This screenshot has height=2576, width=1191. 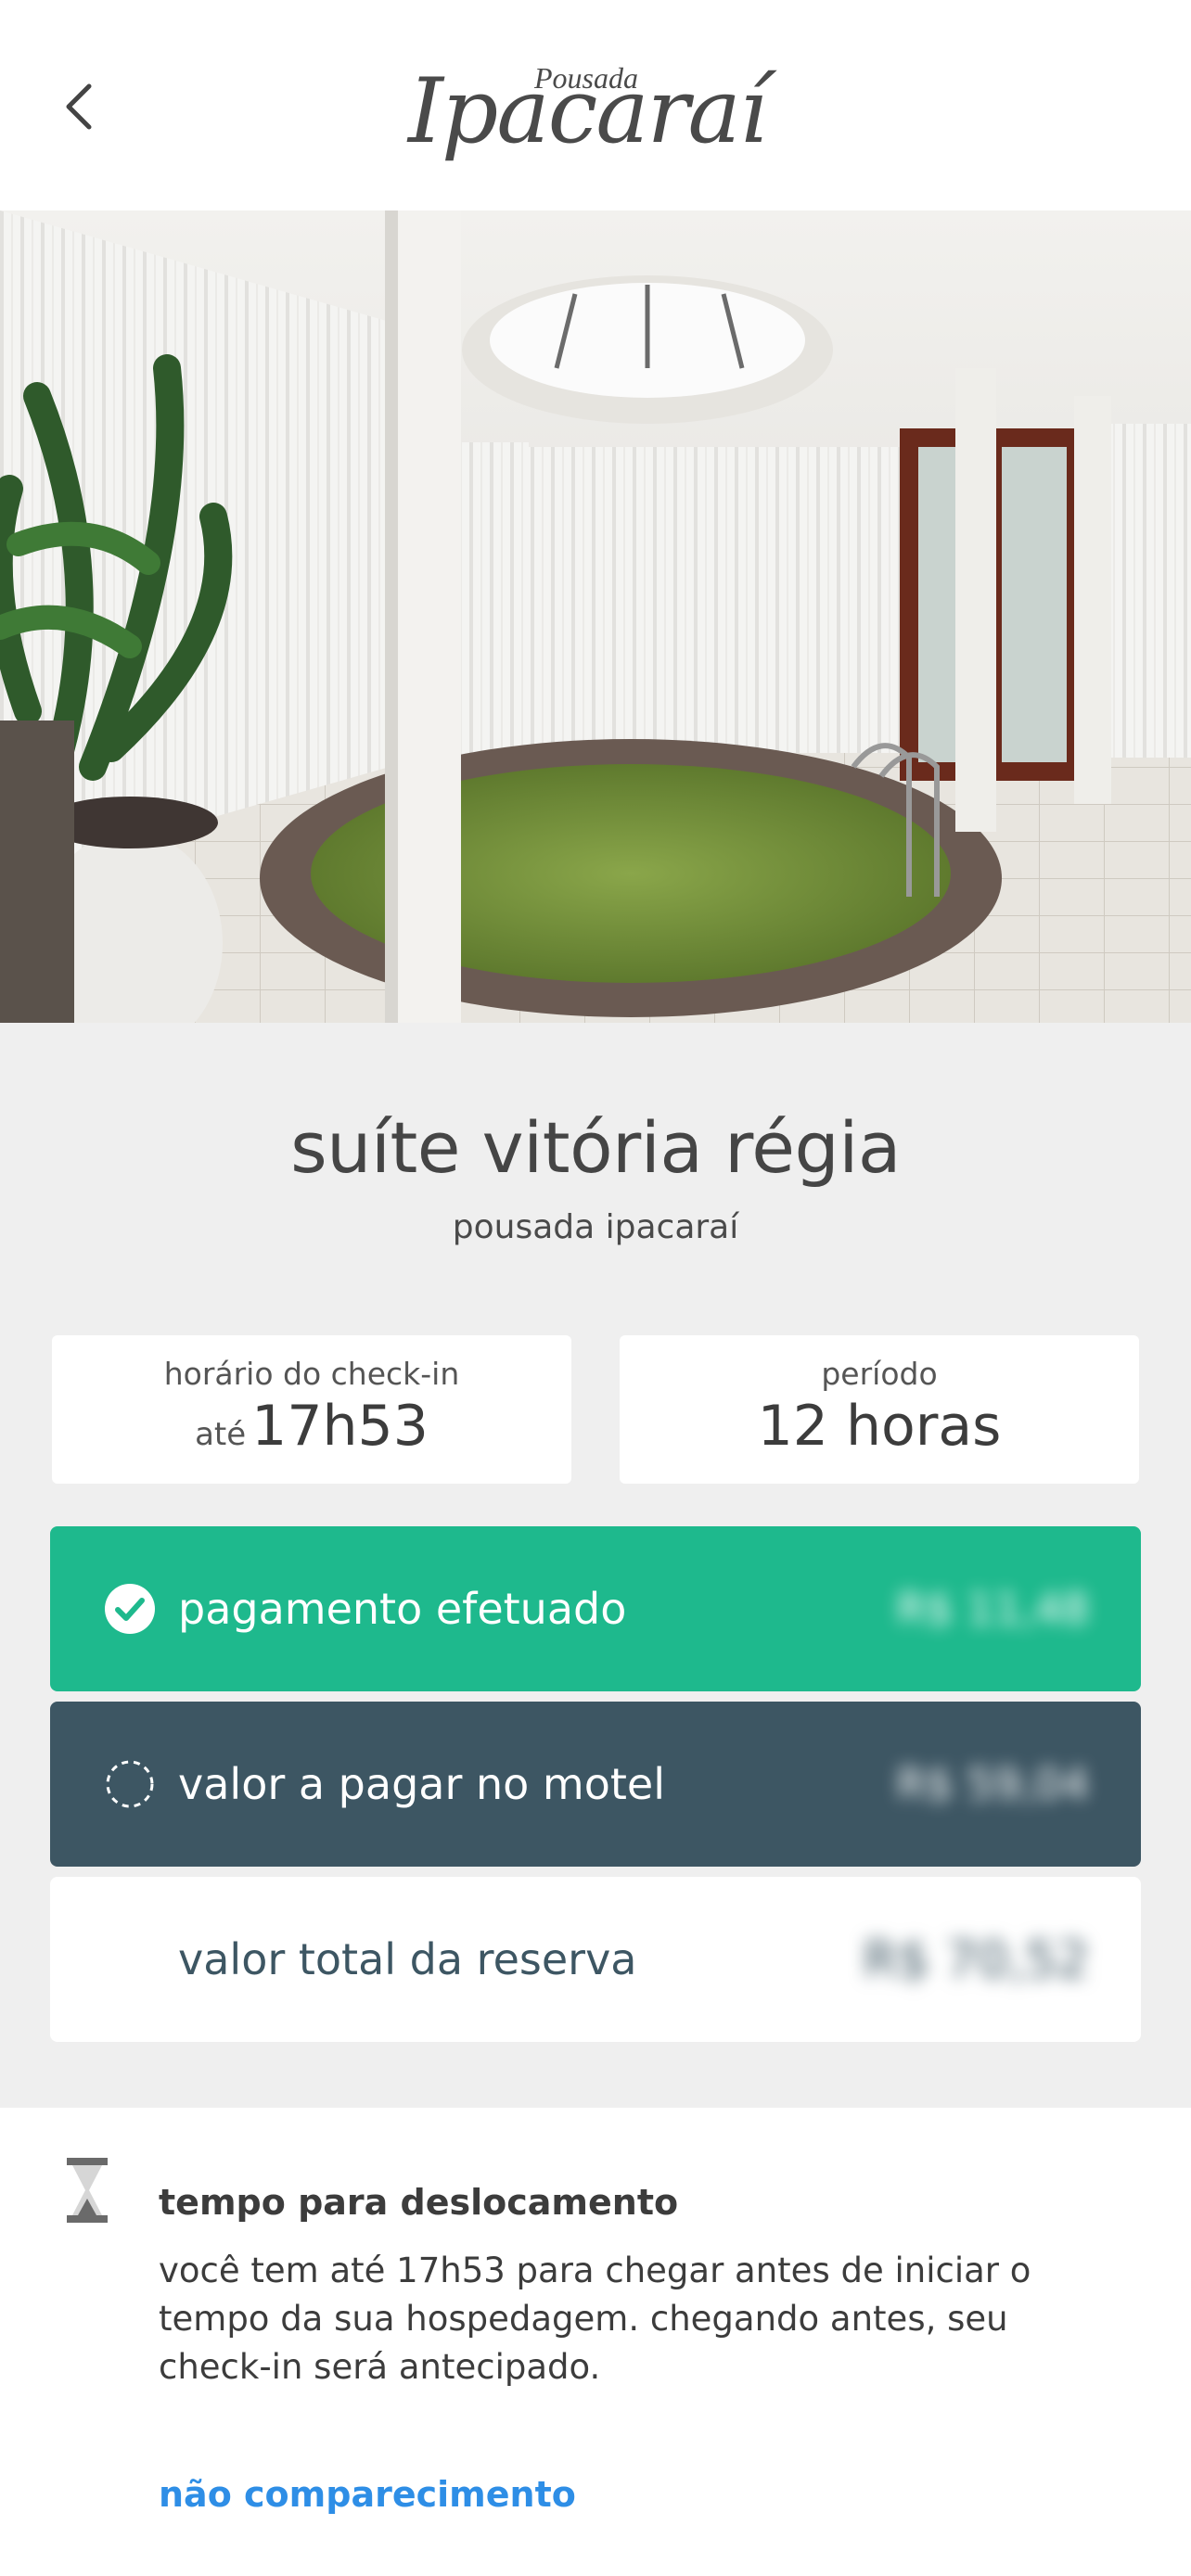 I want to click on checkin-time-card: horário do check-in até 17h53, so click(x=311, y=1410).